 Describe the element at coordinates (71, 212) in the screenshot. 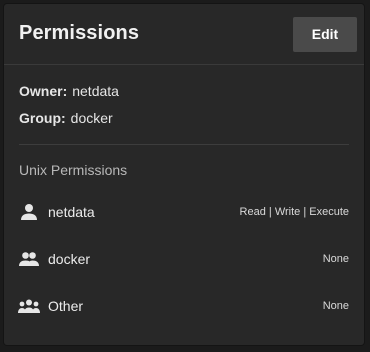

I see `permission-name: netdata` at that location.